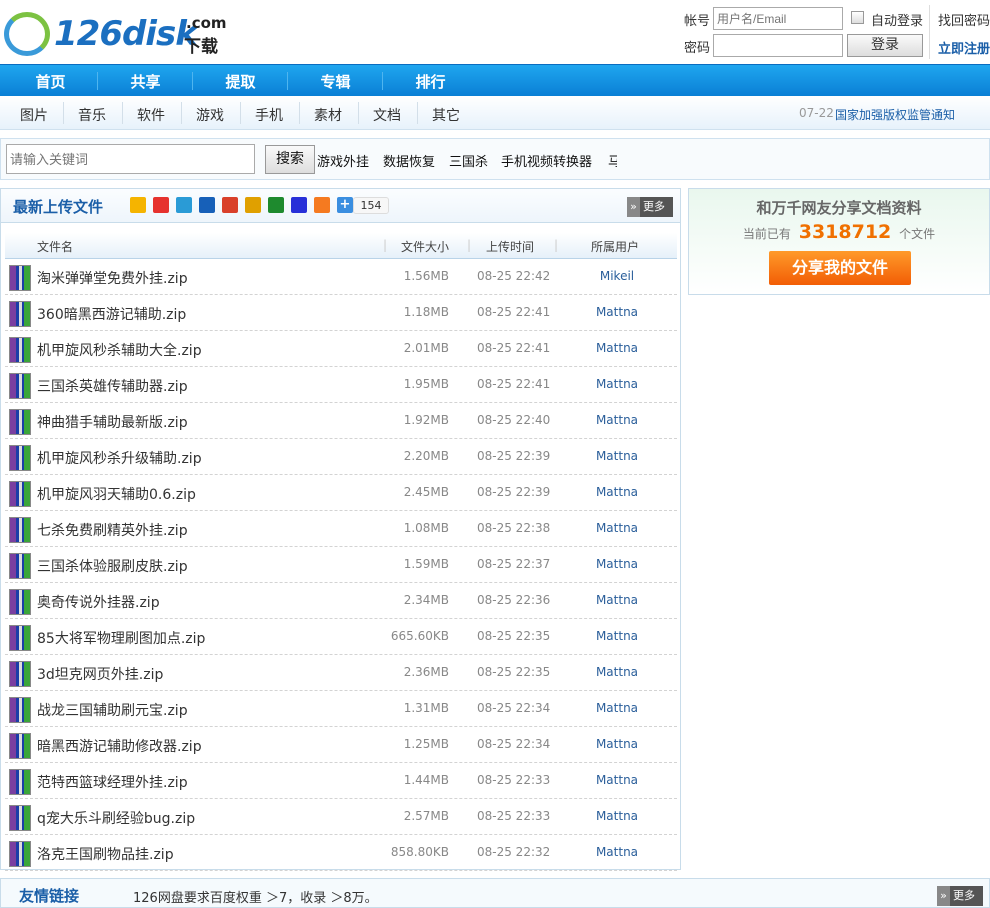  What do you see at coordinates (112, 422) in the screenshot?
I see `file-name-link: 神曲猎手辅助最新版.zip` at bounding box center [112, 422].